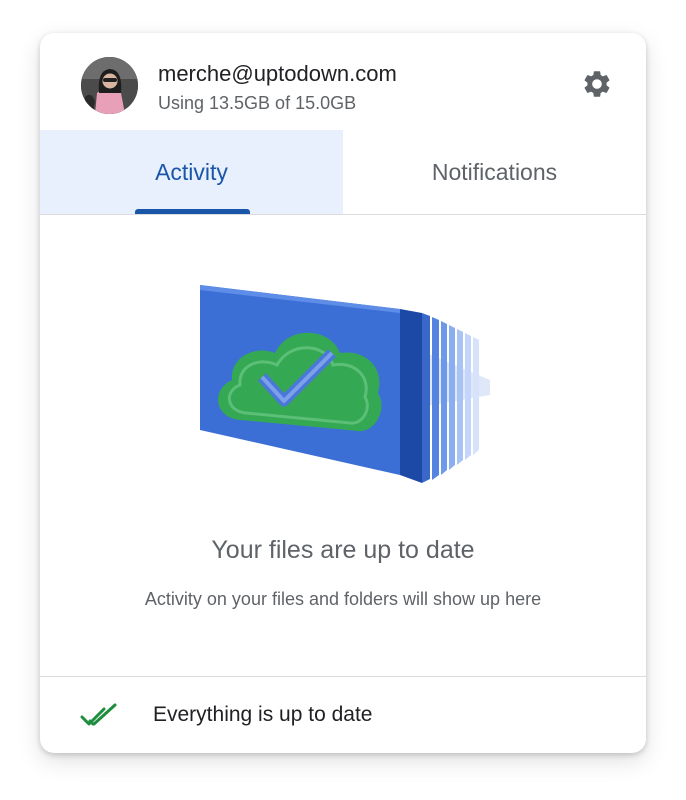  I want to click on status-title: Your files are up to date, so click(343, 550).